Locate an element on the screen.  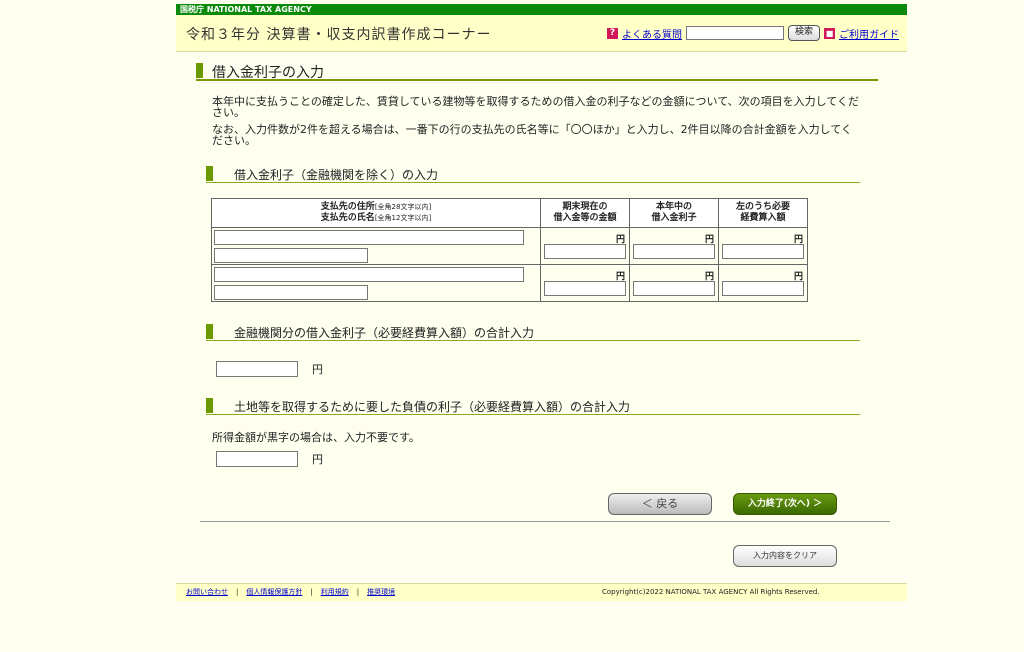
expense-header: 左のうち必要 経費算入額 is located at coordinates (763, 213).